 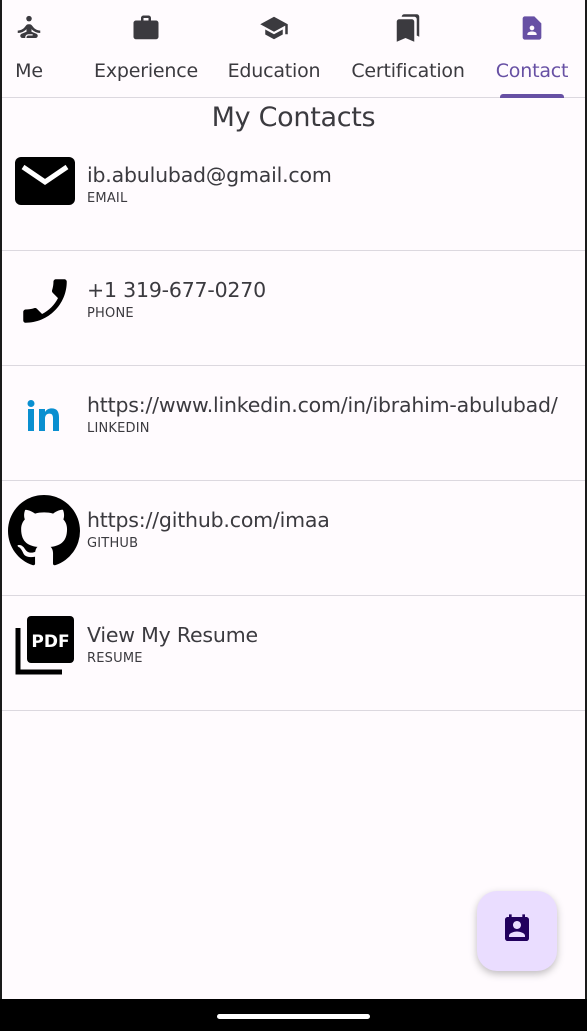 I want to click on graduation-cap-icon, so click(x=274, y=28).